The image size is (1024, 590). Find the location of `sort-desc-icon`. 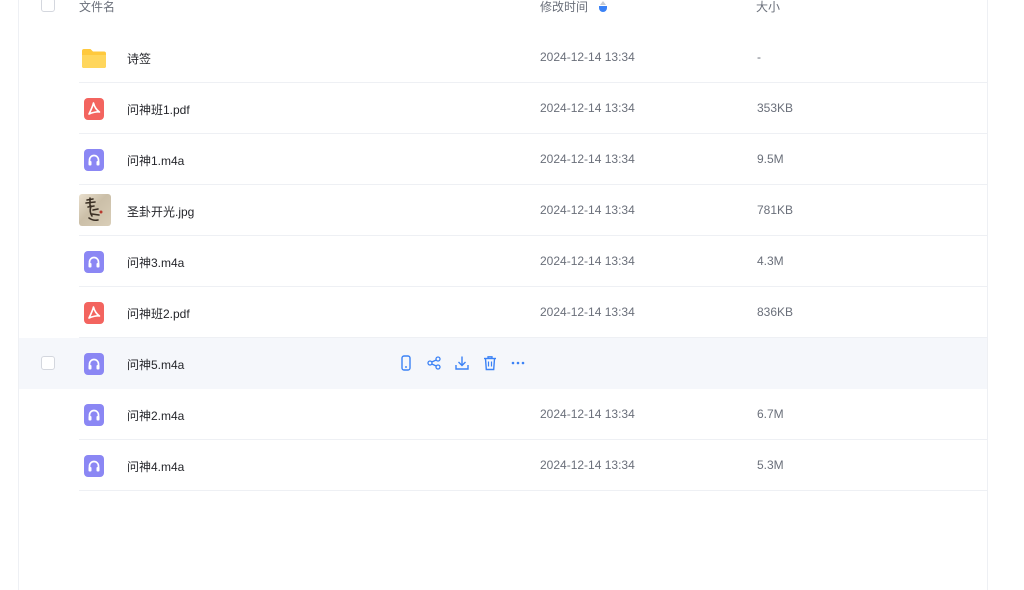

sort-desc-icon is located at coordinates (603, 7).